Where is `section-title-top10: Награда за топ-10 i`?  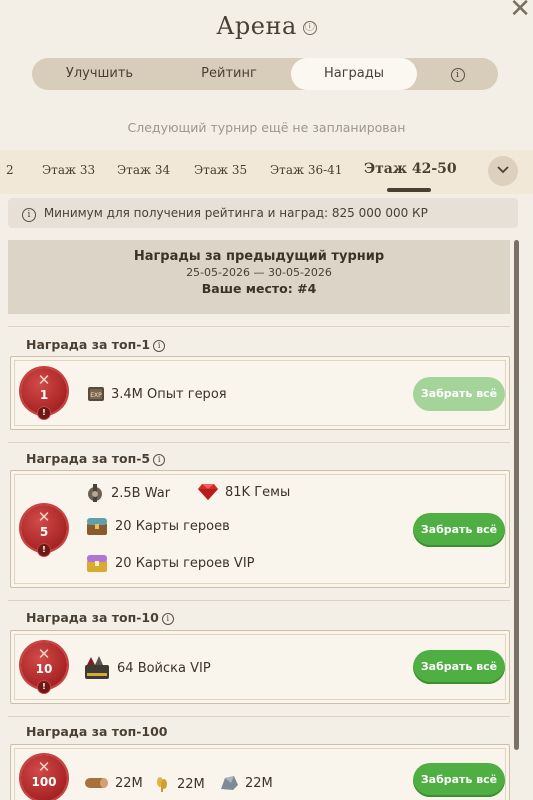
section-title-top10: Награда за топ-10 i is located at coordinates (100, 617).